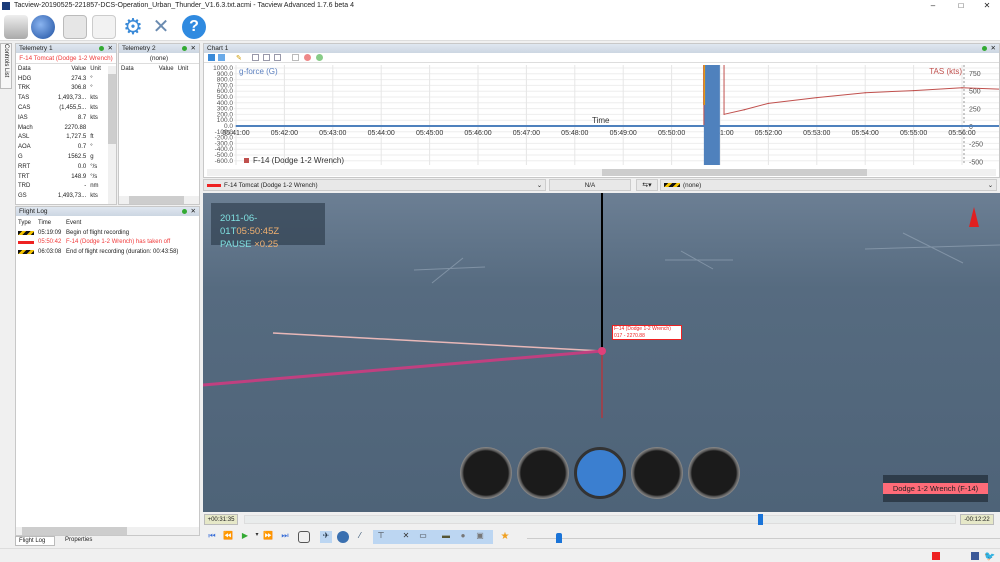  I want to click on data-value: 148.9, so click(79, 176).